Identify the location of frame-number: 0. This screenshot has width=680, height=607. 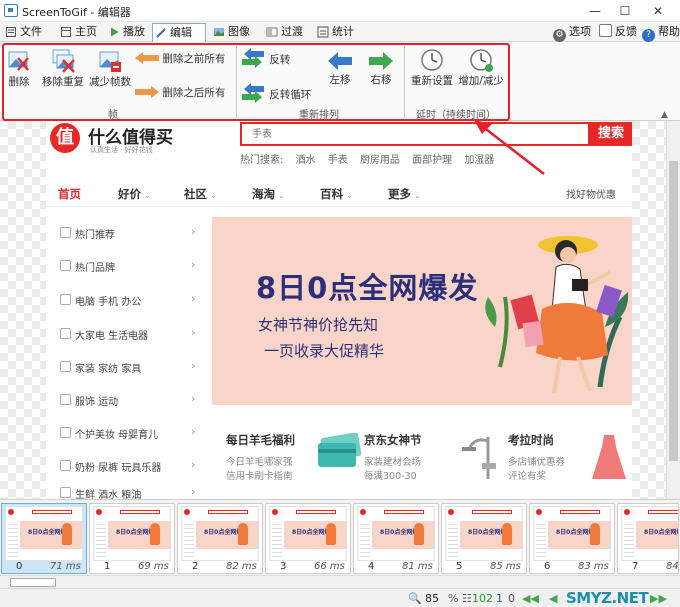
(19, 566).